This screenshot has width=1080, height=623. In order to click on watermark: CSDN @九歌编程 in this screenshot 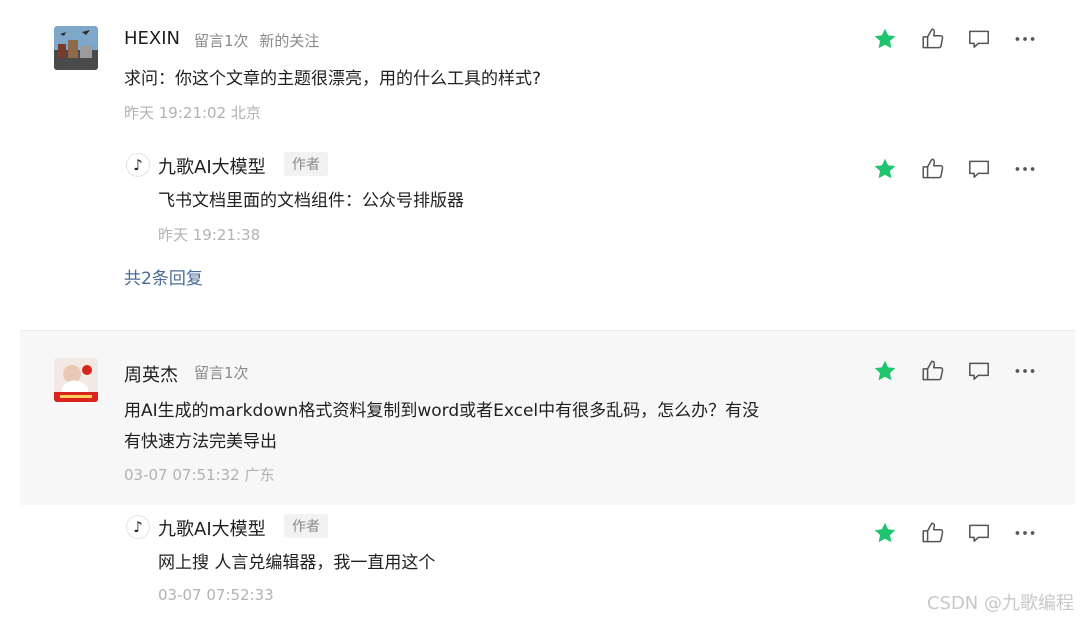, I will do `click(1000, 603)`.